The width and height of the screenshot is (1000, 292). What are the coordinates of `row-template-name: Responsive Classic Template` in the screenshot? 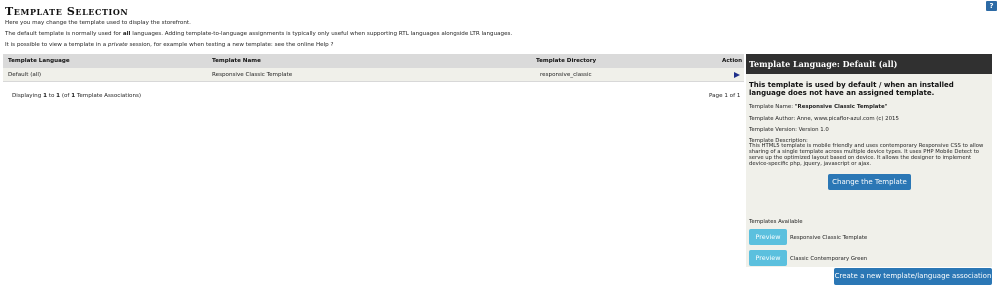 It's located at (252, 75).